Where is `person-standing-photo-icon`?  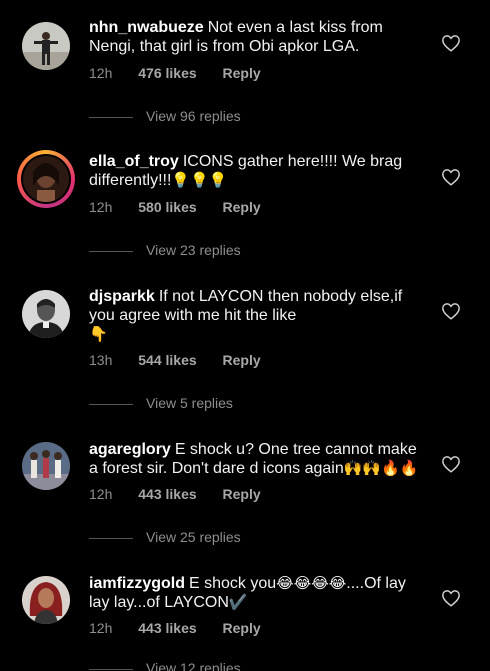
person-standing-photo-icon is located at coordinates (46, 46).